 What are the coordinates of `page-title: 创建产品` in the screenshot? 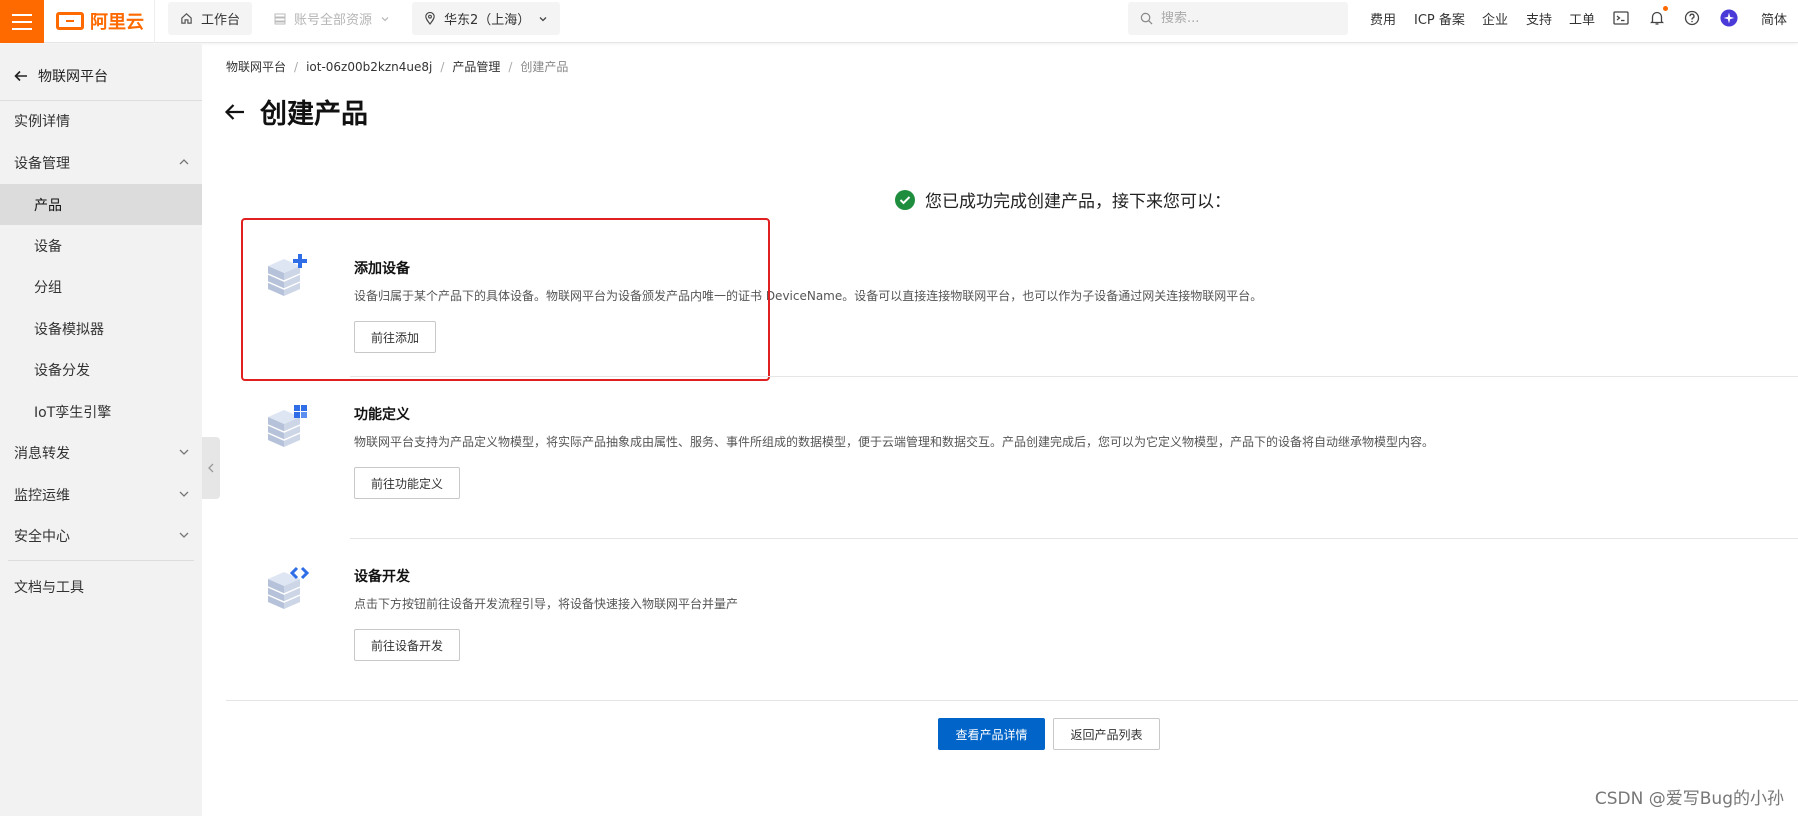 It's located at (314, 114).